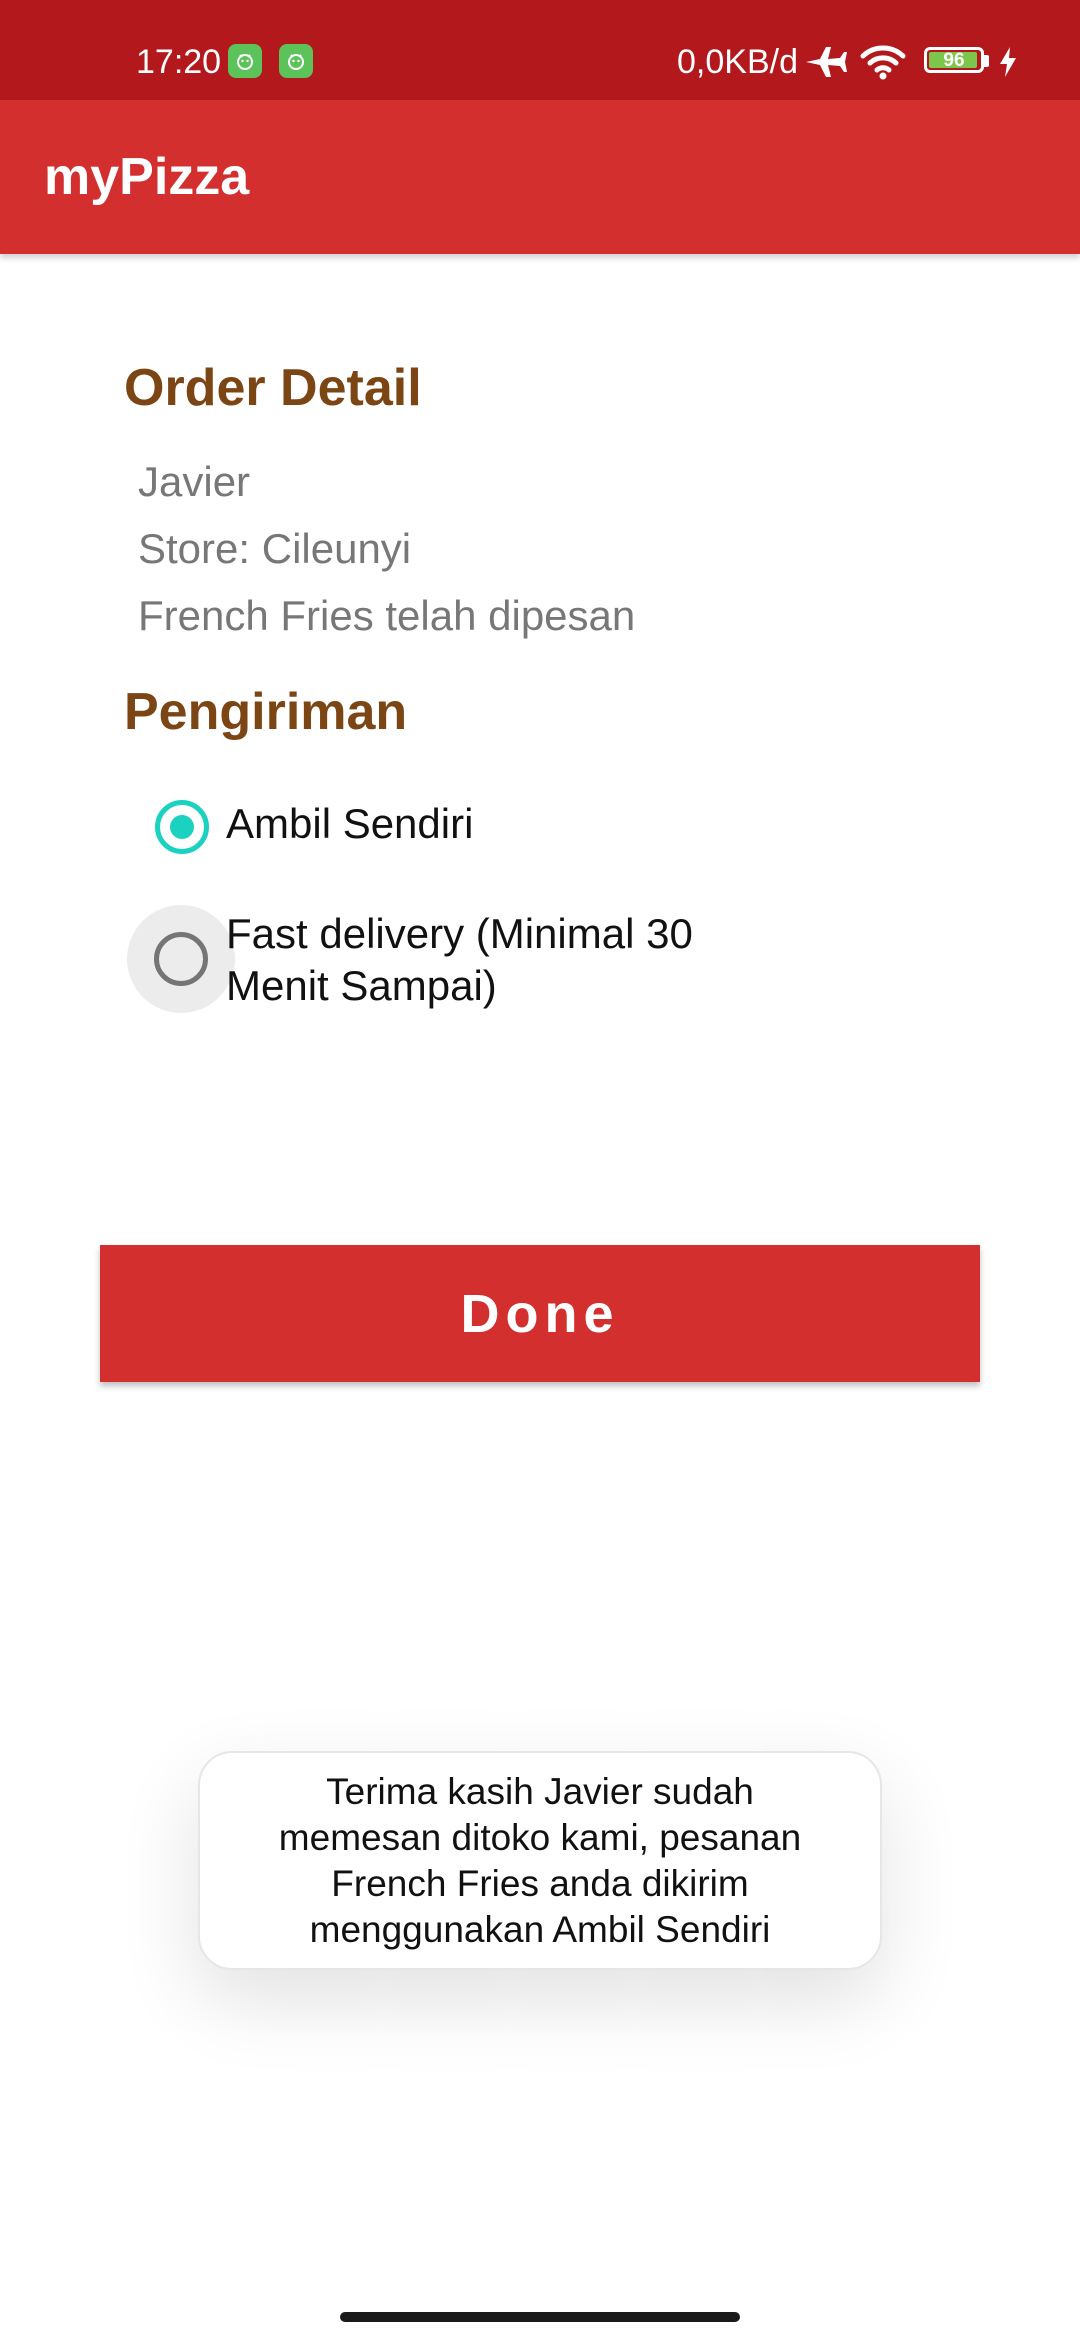  Describe the element at coordinates (540, 50) in the screenshot. I see `status-bar: 17:20 0,0KB/d 96` at that location.